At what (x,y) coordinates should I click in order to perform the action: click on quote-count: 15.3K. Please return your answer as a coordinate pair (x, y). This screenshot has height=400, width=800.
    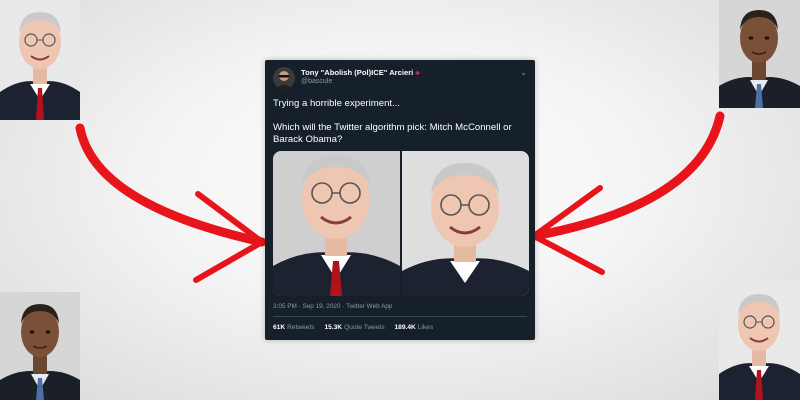
    Looking at the image, I should click on (333, 327).